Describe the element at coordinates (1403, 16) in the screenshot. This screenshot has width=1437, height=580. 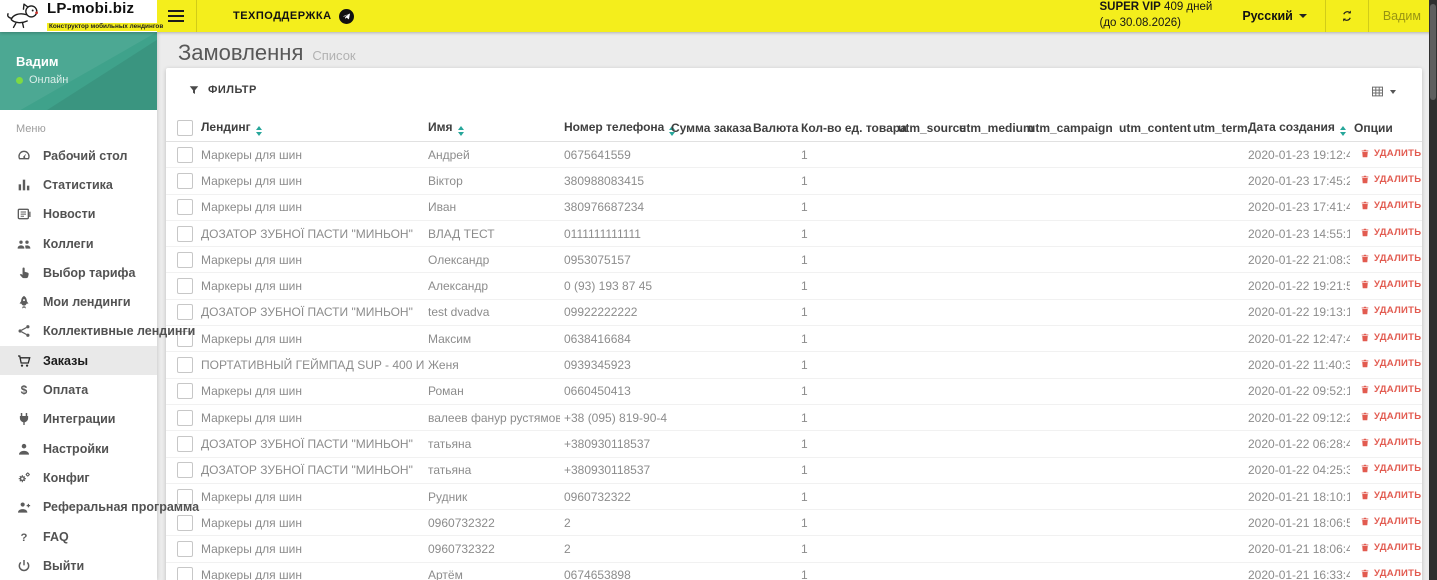
I see `topbar-username: Вадим` at that location.